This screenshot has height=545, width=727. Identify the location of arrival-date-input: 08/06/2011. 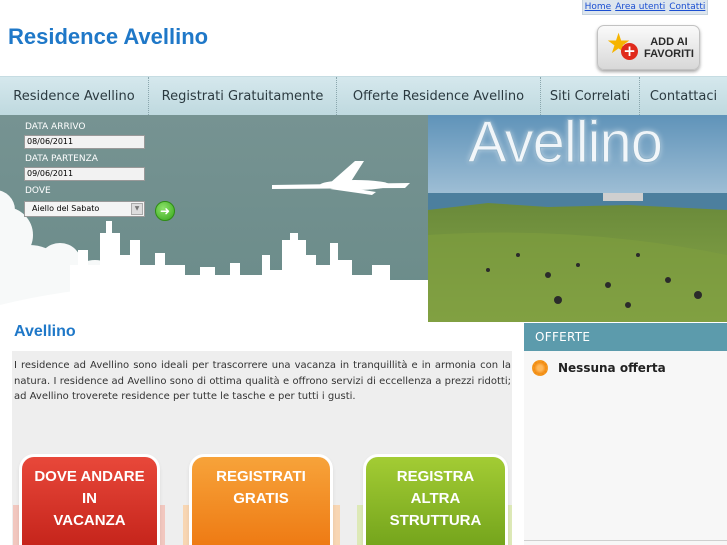
(84, 142).